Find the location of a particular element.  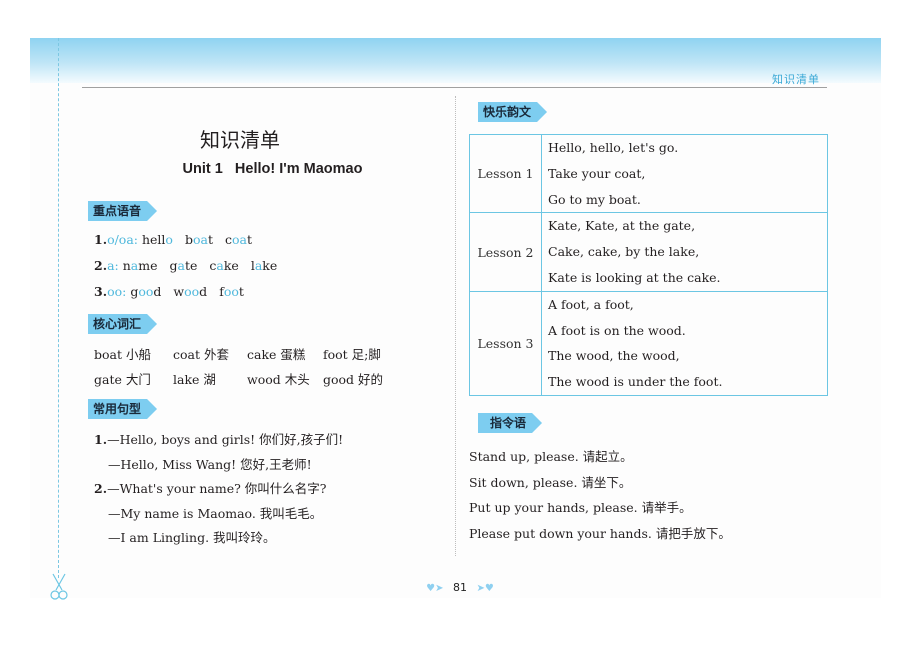

vocabulary-word: coat 外套 is located at coordinates (201, 354).